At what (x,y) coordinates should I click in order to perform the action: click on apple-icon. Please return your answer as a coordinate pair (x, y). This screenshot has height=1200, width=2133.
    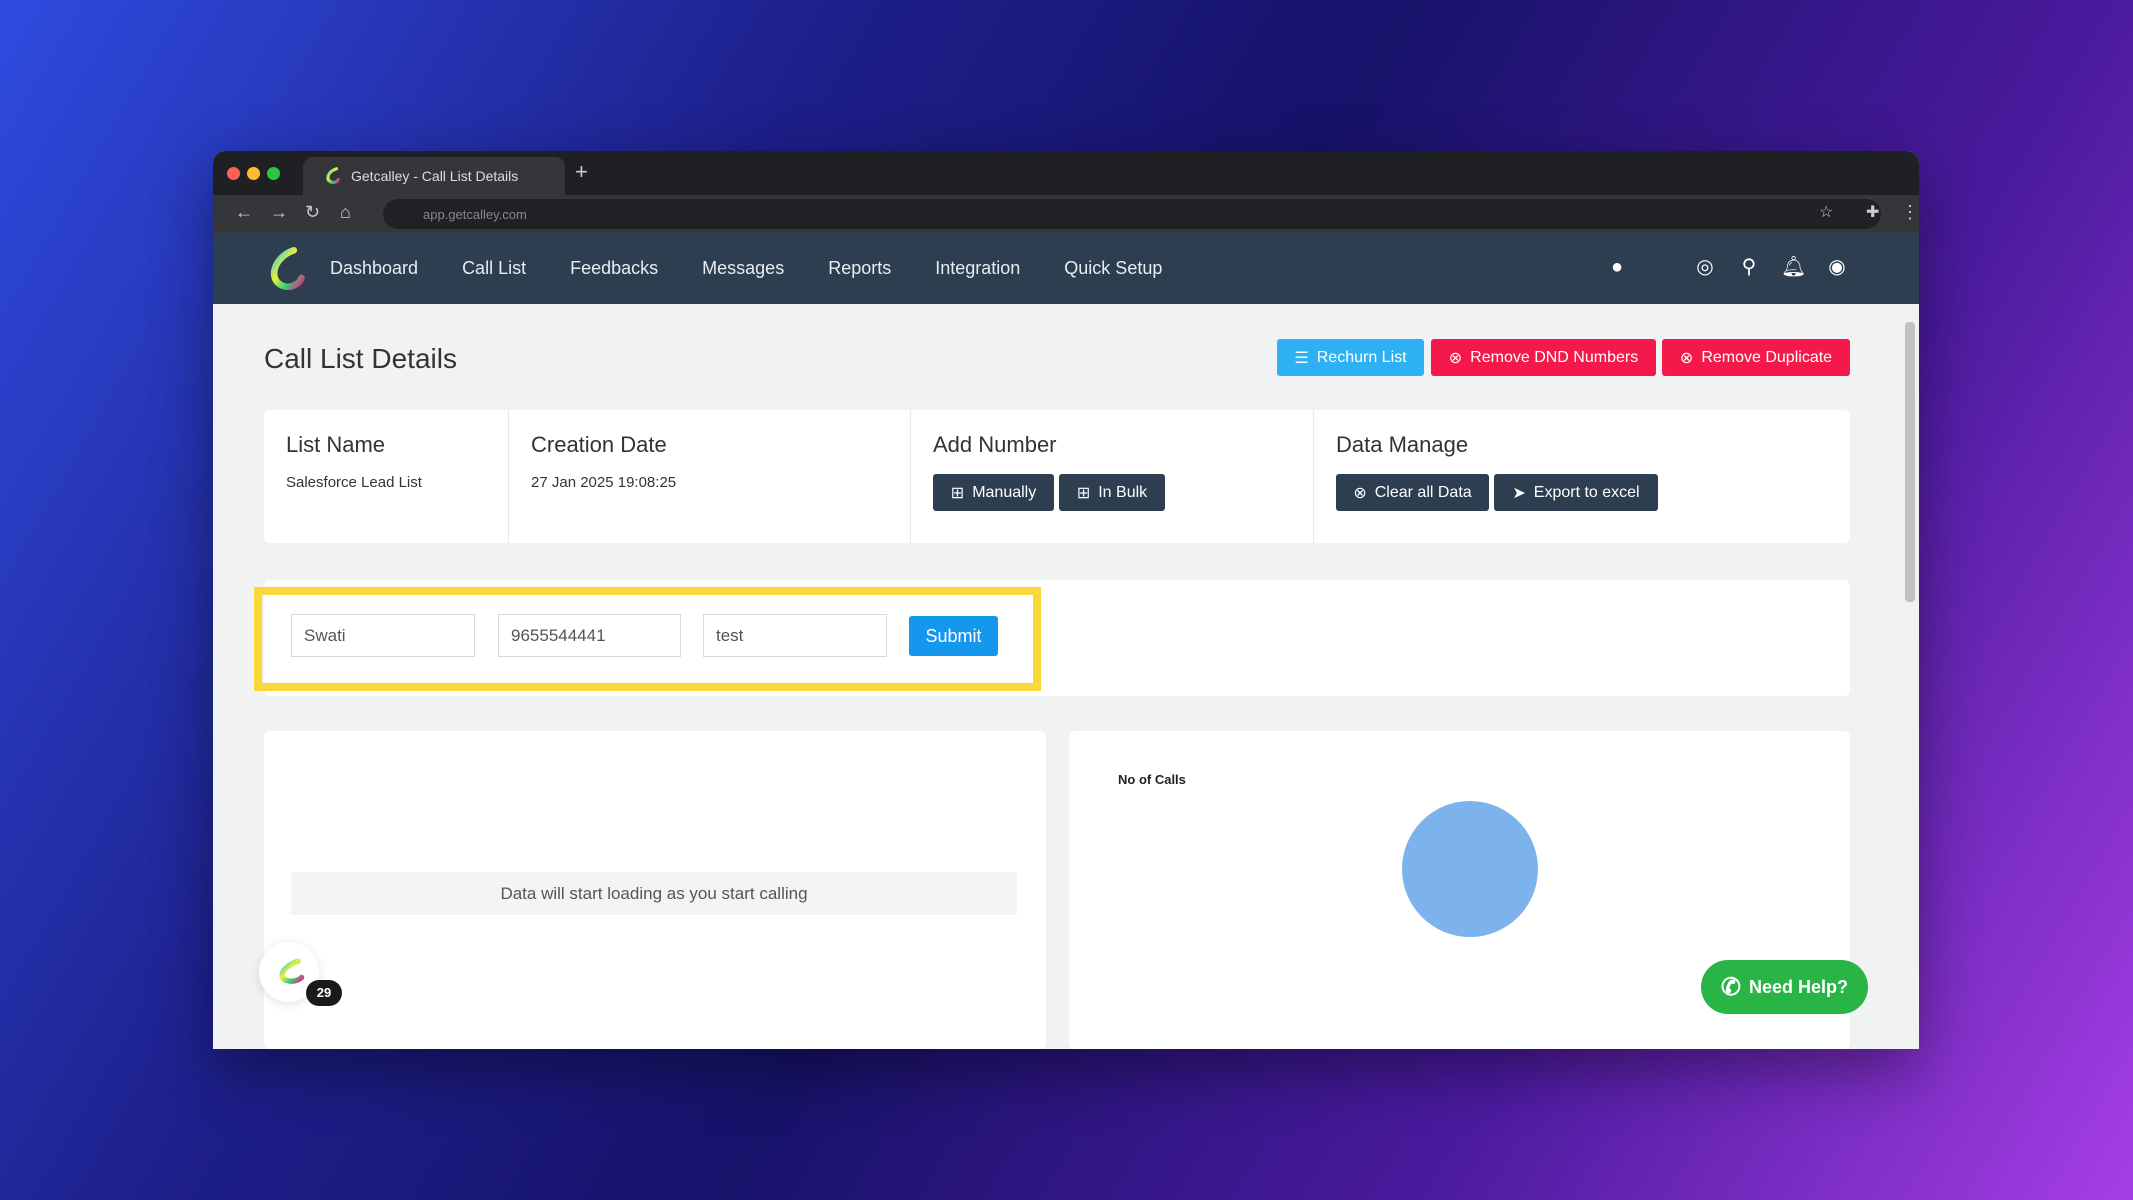
    Looking at the image, I should click on (1661, 267).